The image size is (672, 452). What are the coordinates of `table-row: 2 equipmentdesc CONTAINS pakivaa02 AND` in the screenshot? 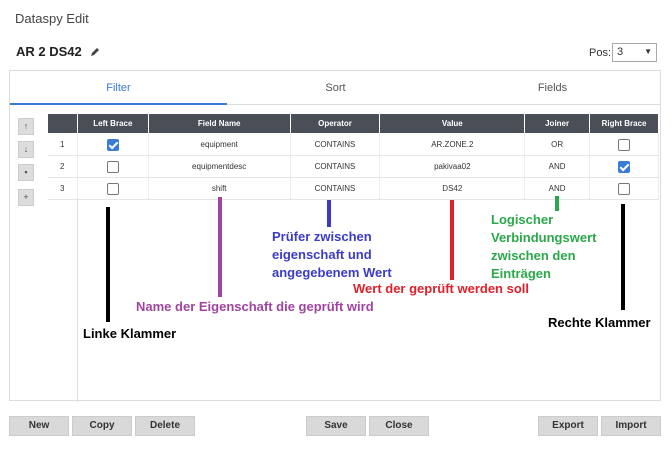 It's located at (353, 166).